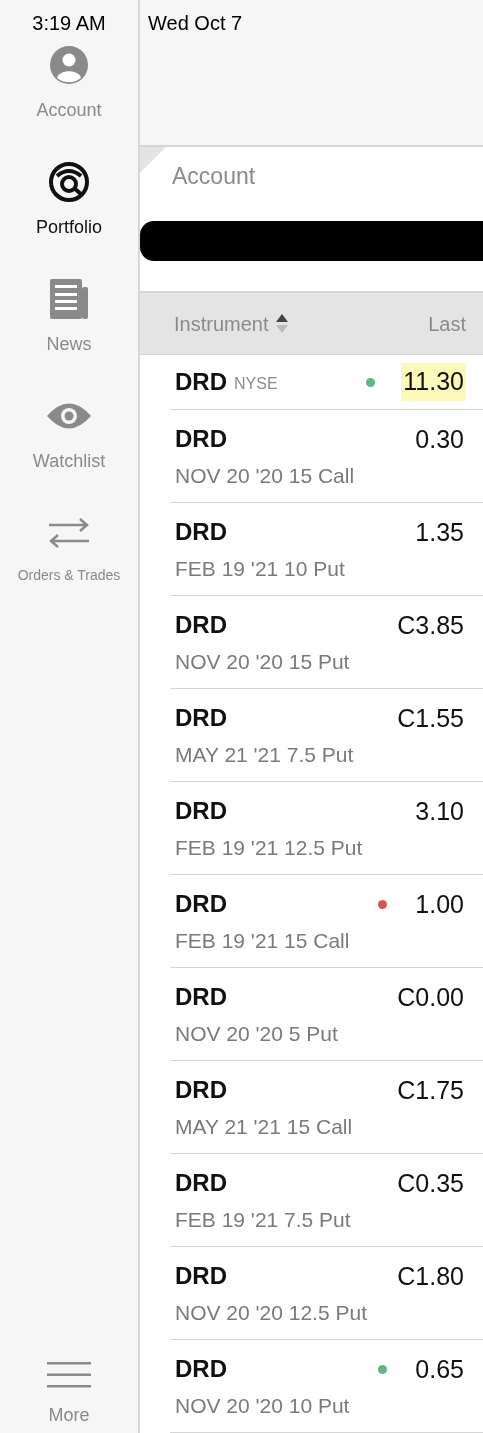 The image size is (483, 1433). Describe the element at coordinates (326, 1200) in the screenshot. I see `instrument-row: DRD C0.35 FEB 19 '21 7.5 Put` at that location.